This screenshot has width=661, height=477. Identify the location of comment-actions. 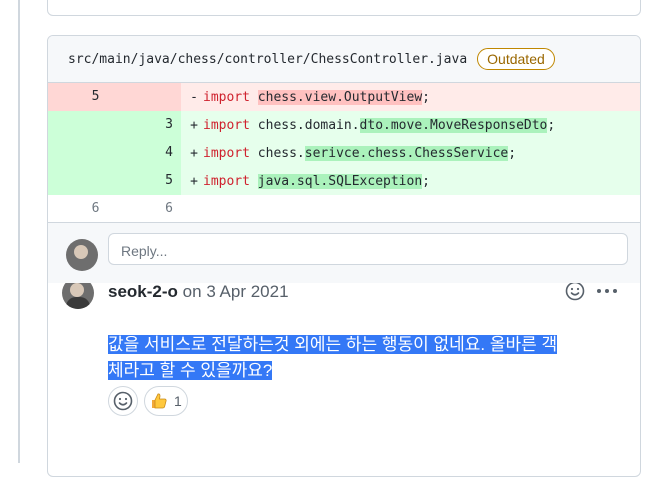
(591, 291).